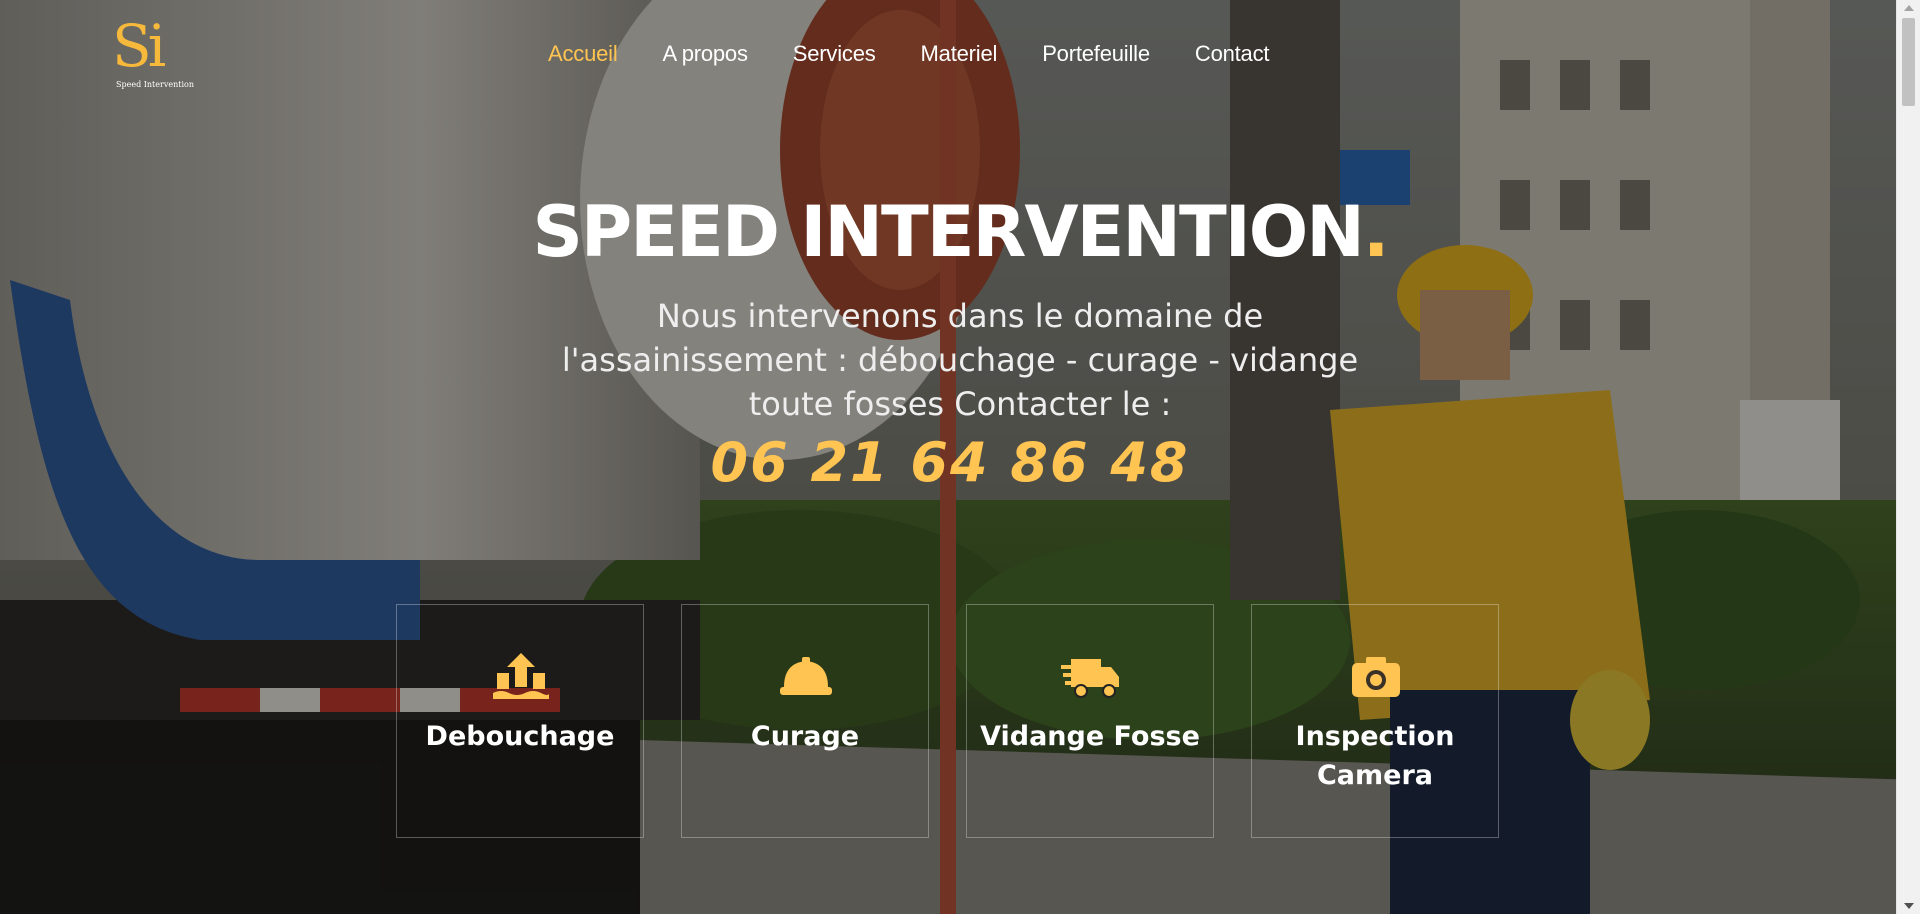 The height and width of the screenshot is (914, 1920). I want to click on service-box-curage: Curage, so click(805, 721).